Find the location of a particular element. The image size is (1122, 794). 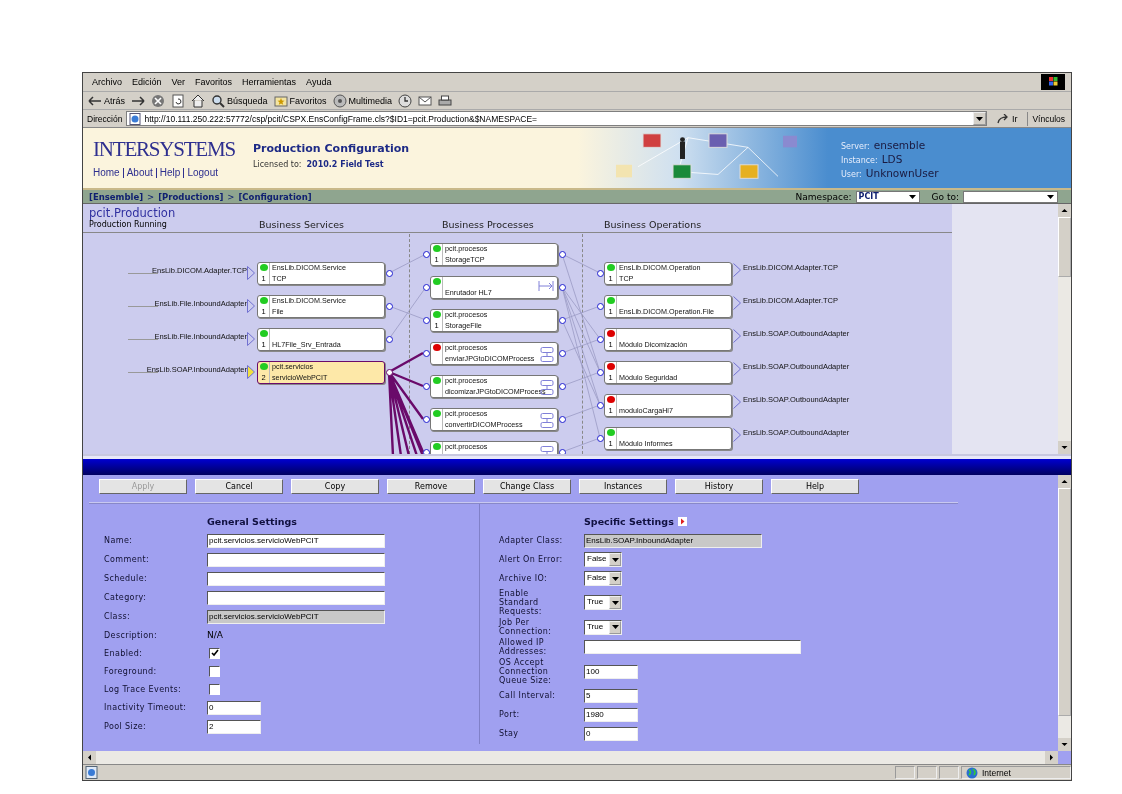

production-title: pcit.Production is located at coordinates (132, 213).